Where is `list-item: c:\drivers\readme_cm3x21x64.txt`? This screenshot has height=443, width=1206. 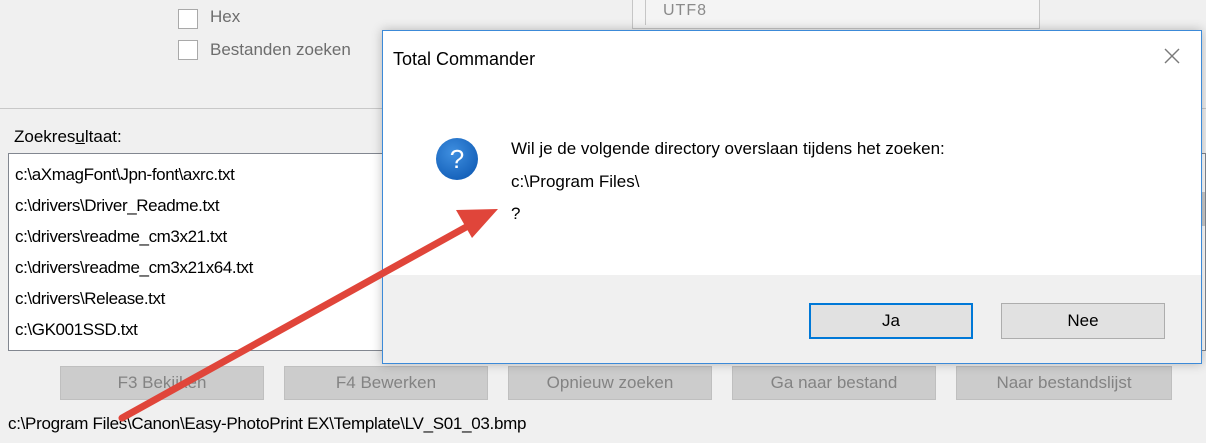
list-item: c:\drivers\readme_cm3x21x64.txt is located at coordinates (134, 268).